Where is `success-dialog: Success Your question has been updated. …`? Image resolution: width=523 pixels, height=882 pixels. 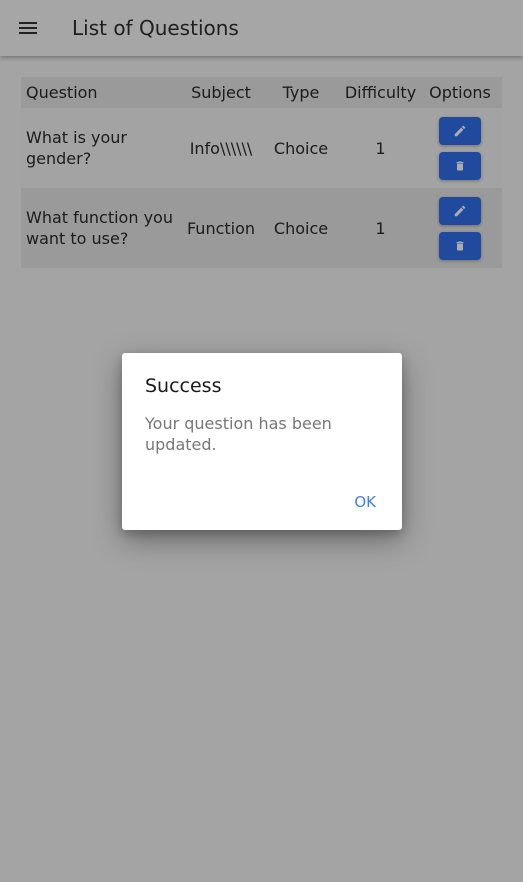 success-dialog: Success Your question has been updated. … is located at coordinates (262, 441).